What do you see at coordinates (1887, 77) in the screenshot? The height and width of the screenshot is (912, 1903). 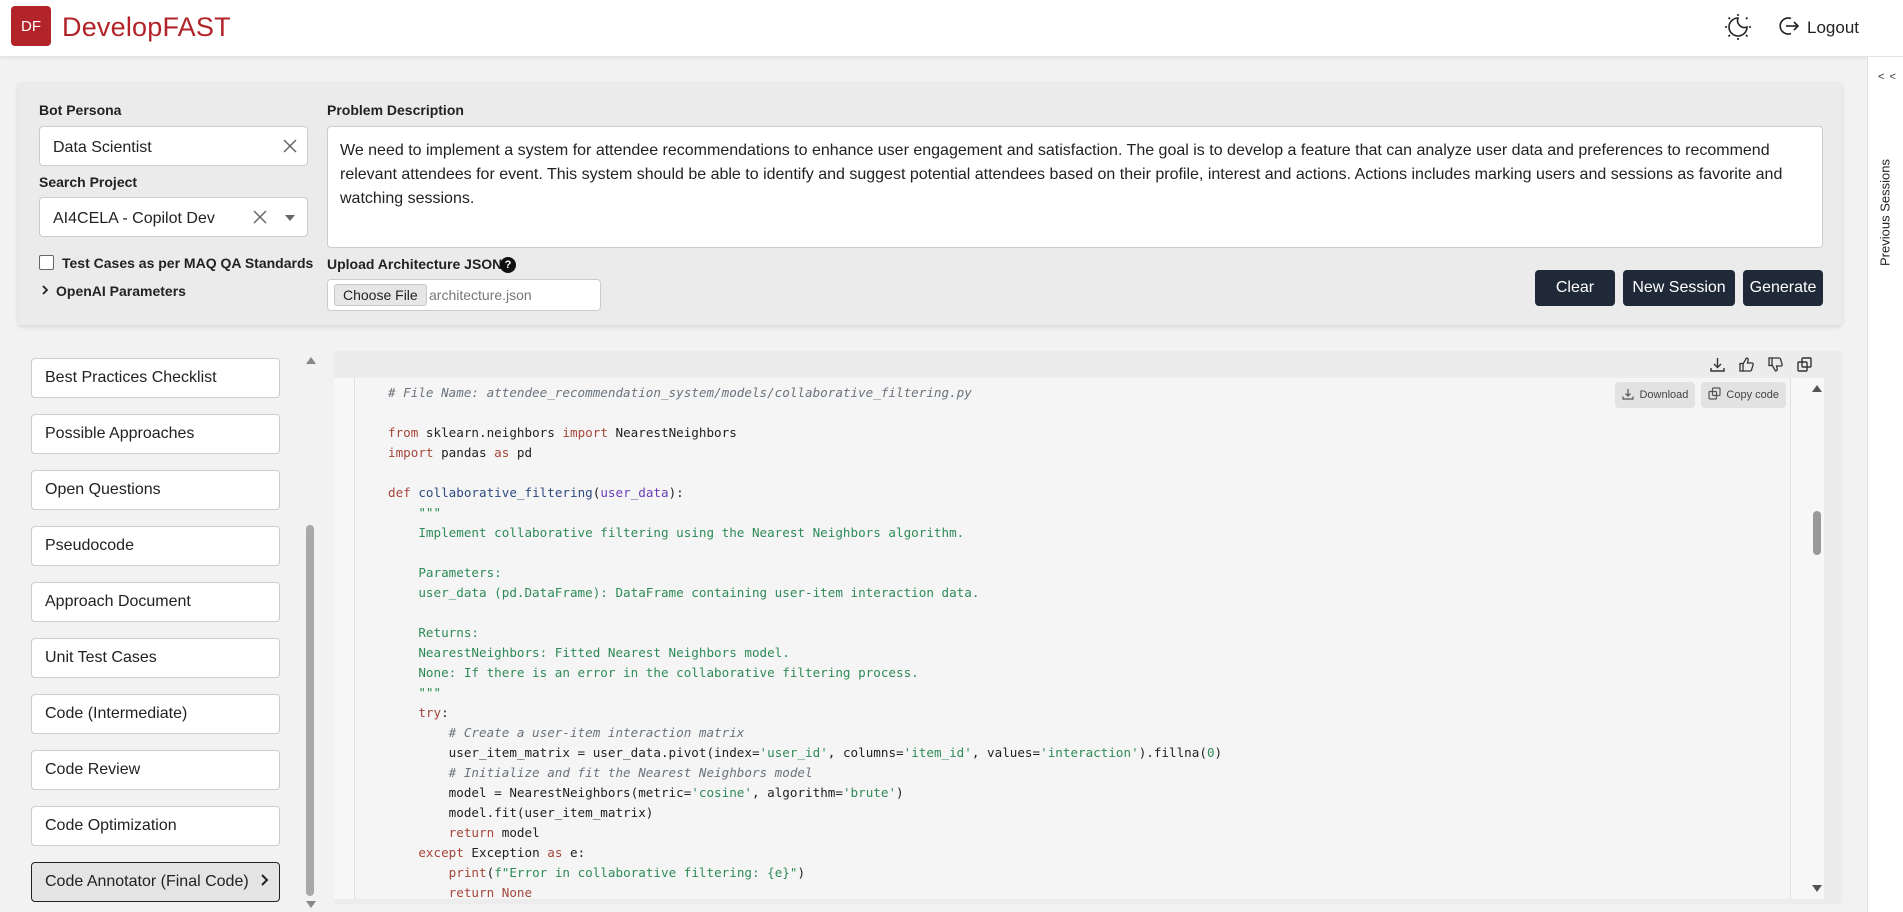 I see `collapse-rail-button: < <` at bounding box center [1887, 77].